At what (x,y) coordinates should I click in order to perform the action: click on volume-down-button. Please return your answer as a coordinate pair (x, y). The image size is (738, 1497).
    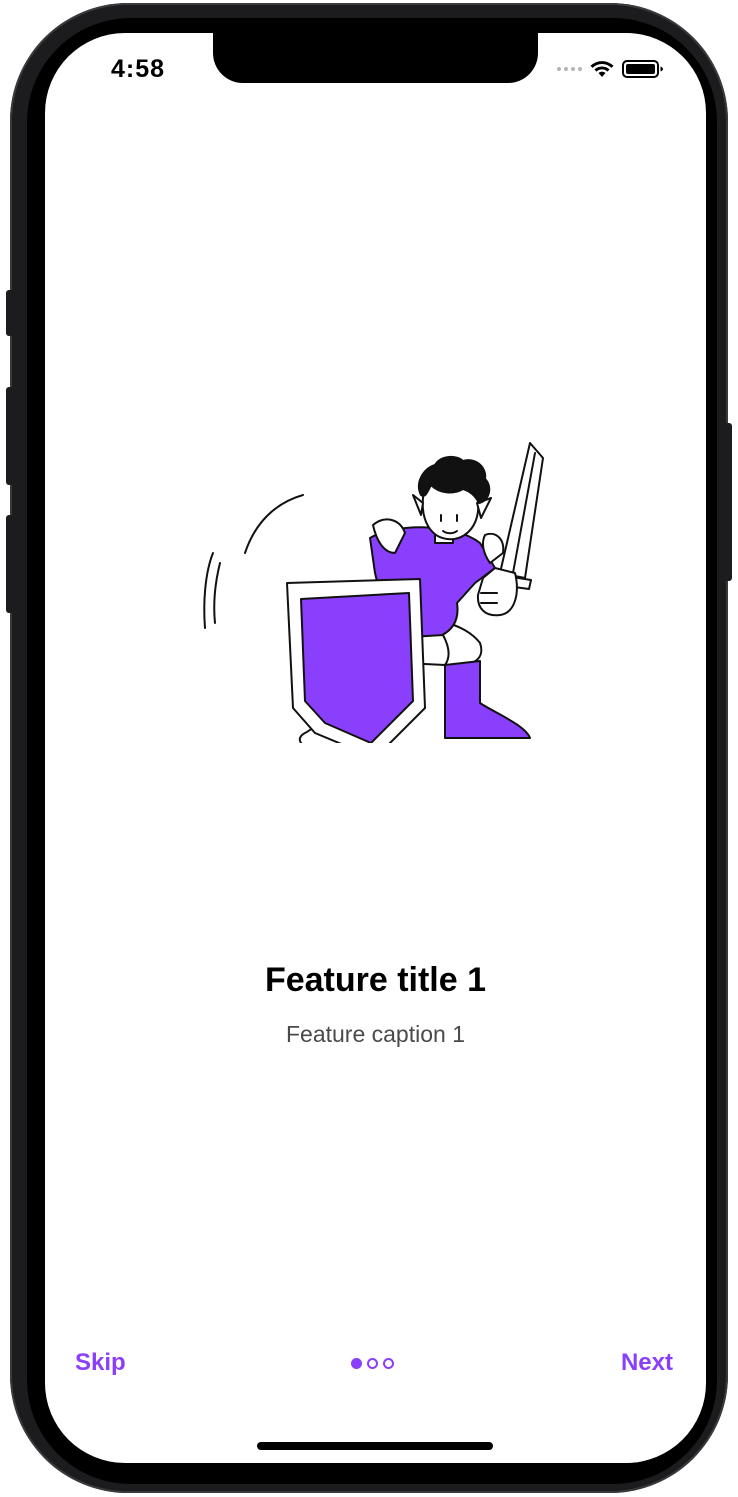
    Looking at the image, I should click on (10, 564).